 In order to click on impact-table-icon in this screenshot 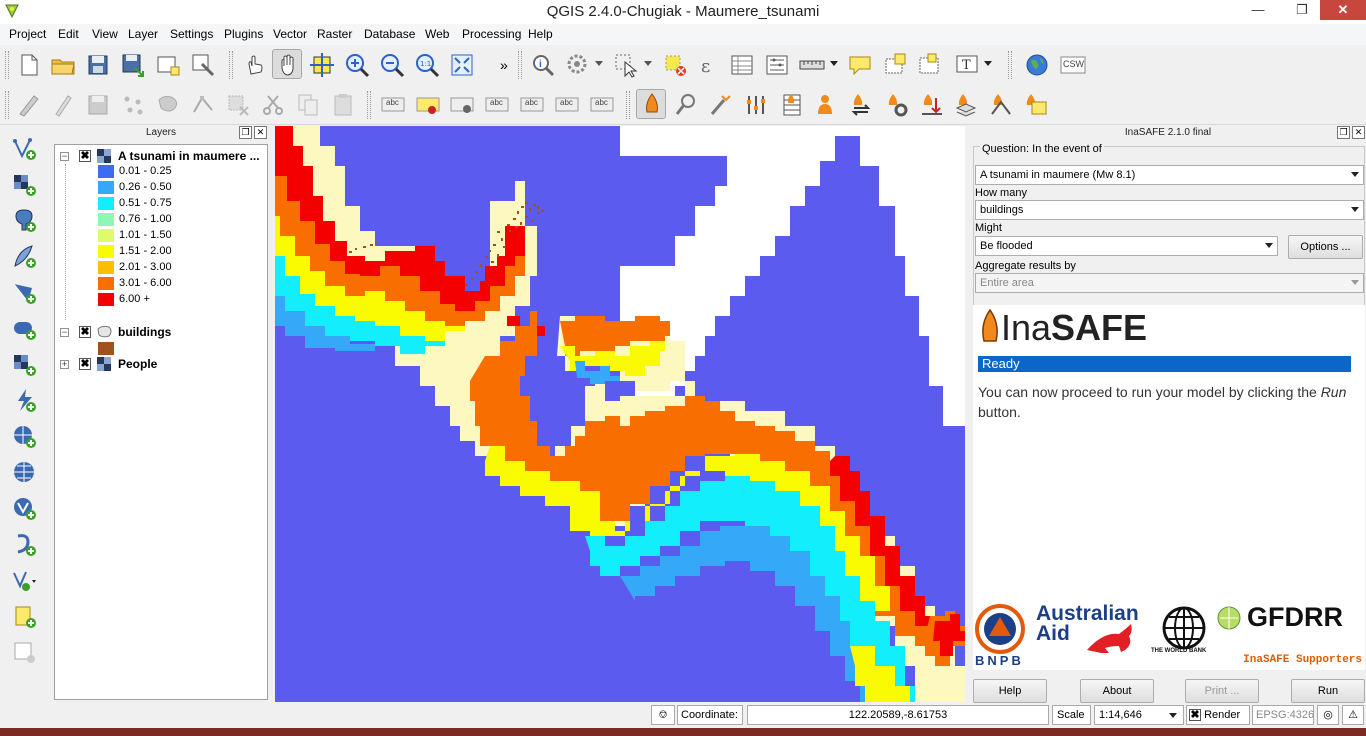, I will do `click(791, 105)`.